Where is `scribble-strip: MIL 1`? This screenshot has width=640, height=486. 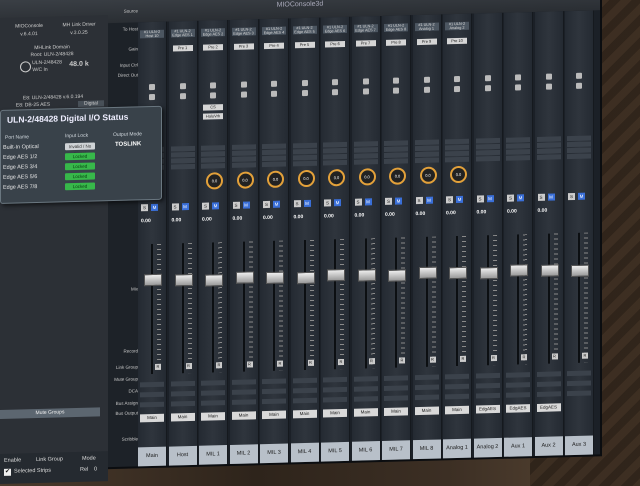 scribble-strip: MIL 1 is located at coordinates (213, 455).